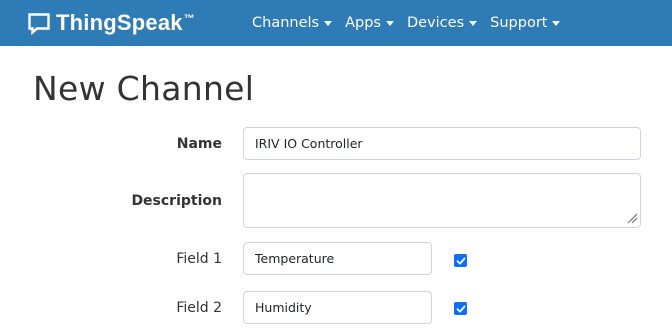  Describe the element at coordinates (199, 259) in the screenshot. I see `field1-label: Field 1` at that location.